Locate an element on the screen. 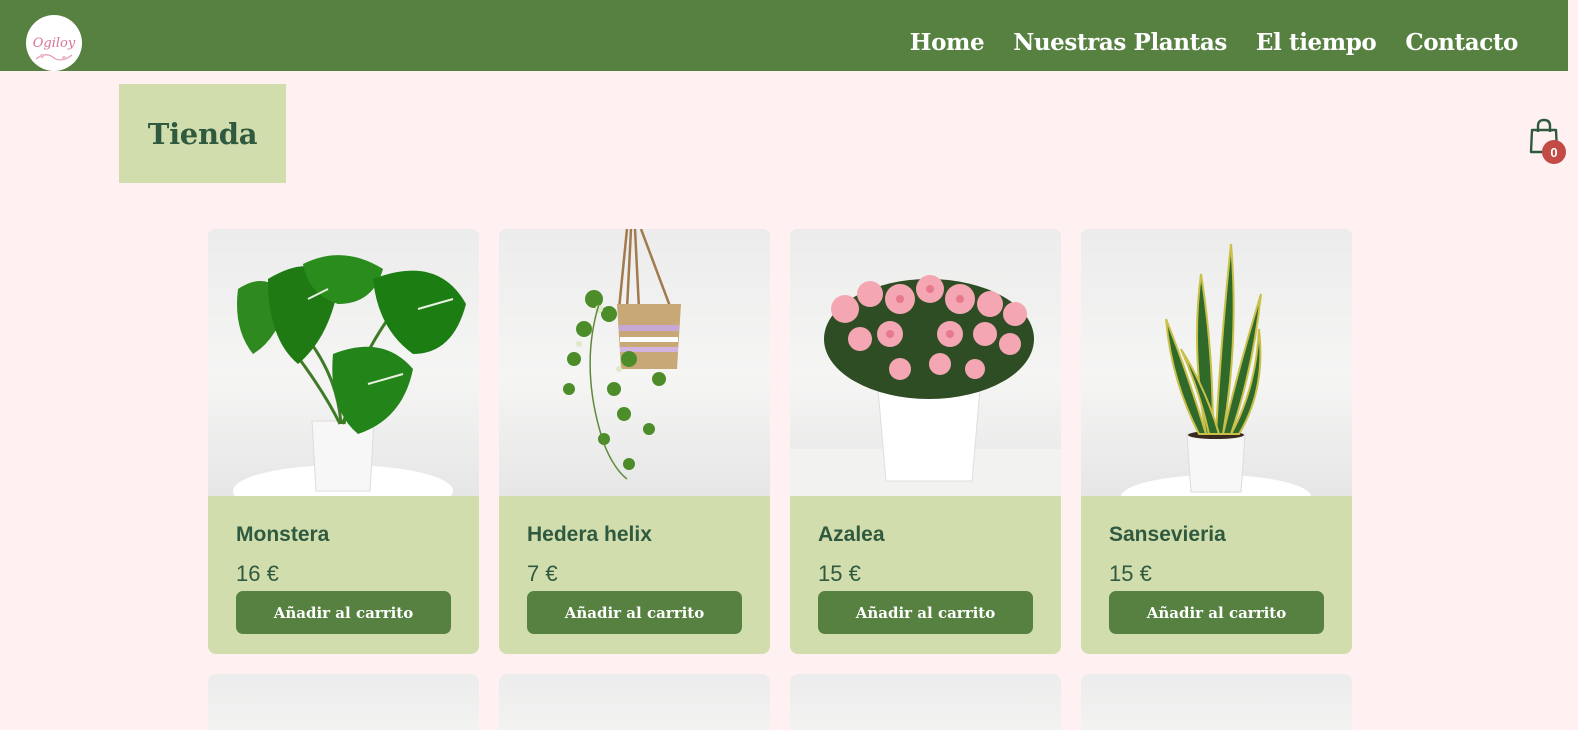 The height and width of the screenshot is (730, 1578). snake-plant-image is located at coordinates (1216, 362).